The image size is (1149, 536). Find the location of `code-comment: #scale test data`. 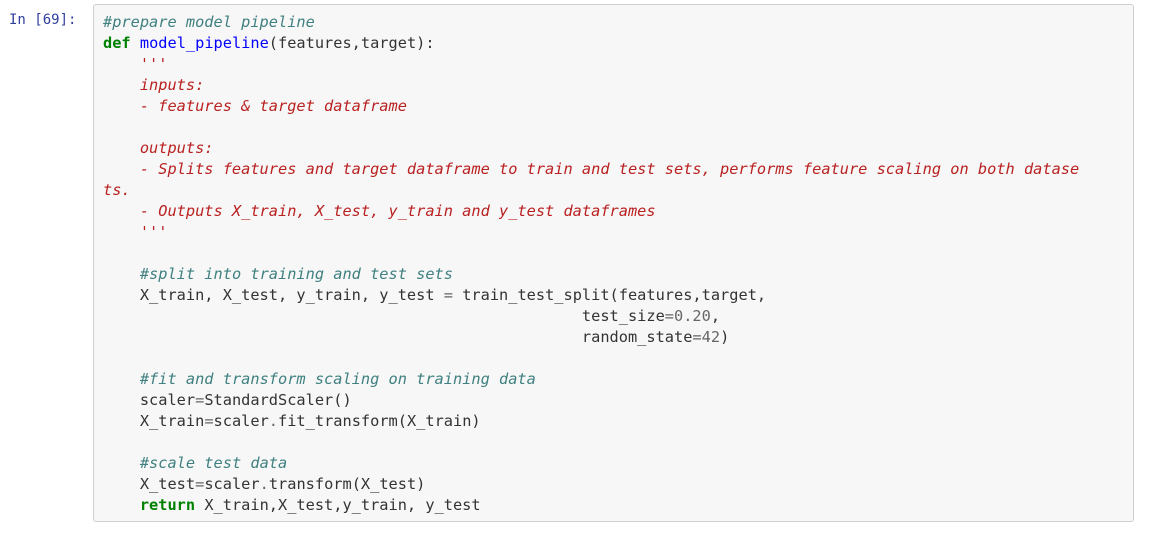

code-comment: #scale test data is located at coordinates (213, 463).